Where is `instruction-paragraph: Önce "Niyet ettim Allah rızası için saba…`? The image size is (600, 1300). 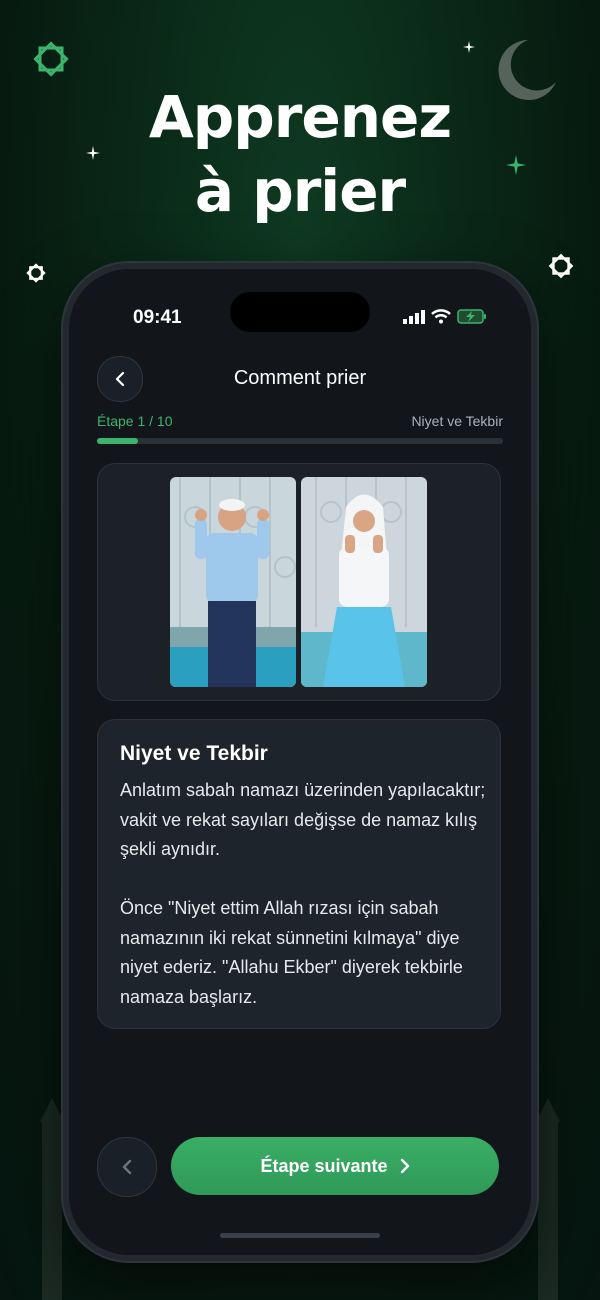
instruction-paragraph: Önce "Niyet ettim Allah rızası için saba… is located at coordinates (291, 952).